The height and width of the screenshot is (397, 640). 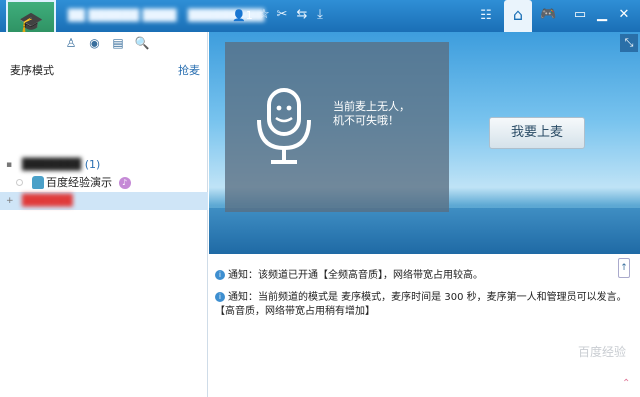 I want to click on status-dot, so click(x=19, y=182).